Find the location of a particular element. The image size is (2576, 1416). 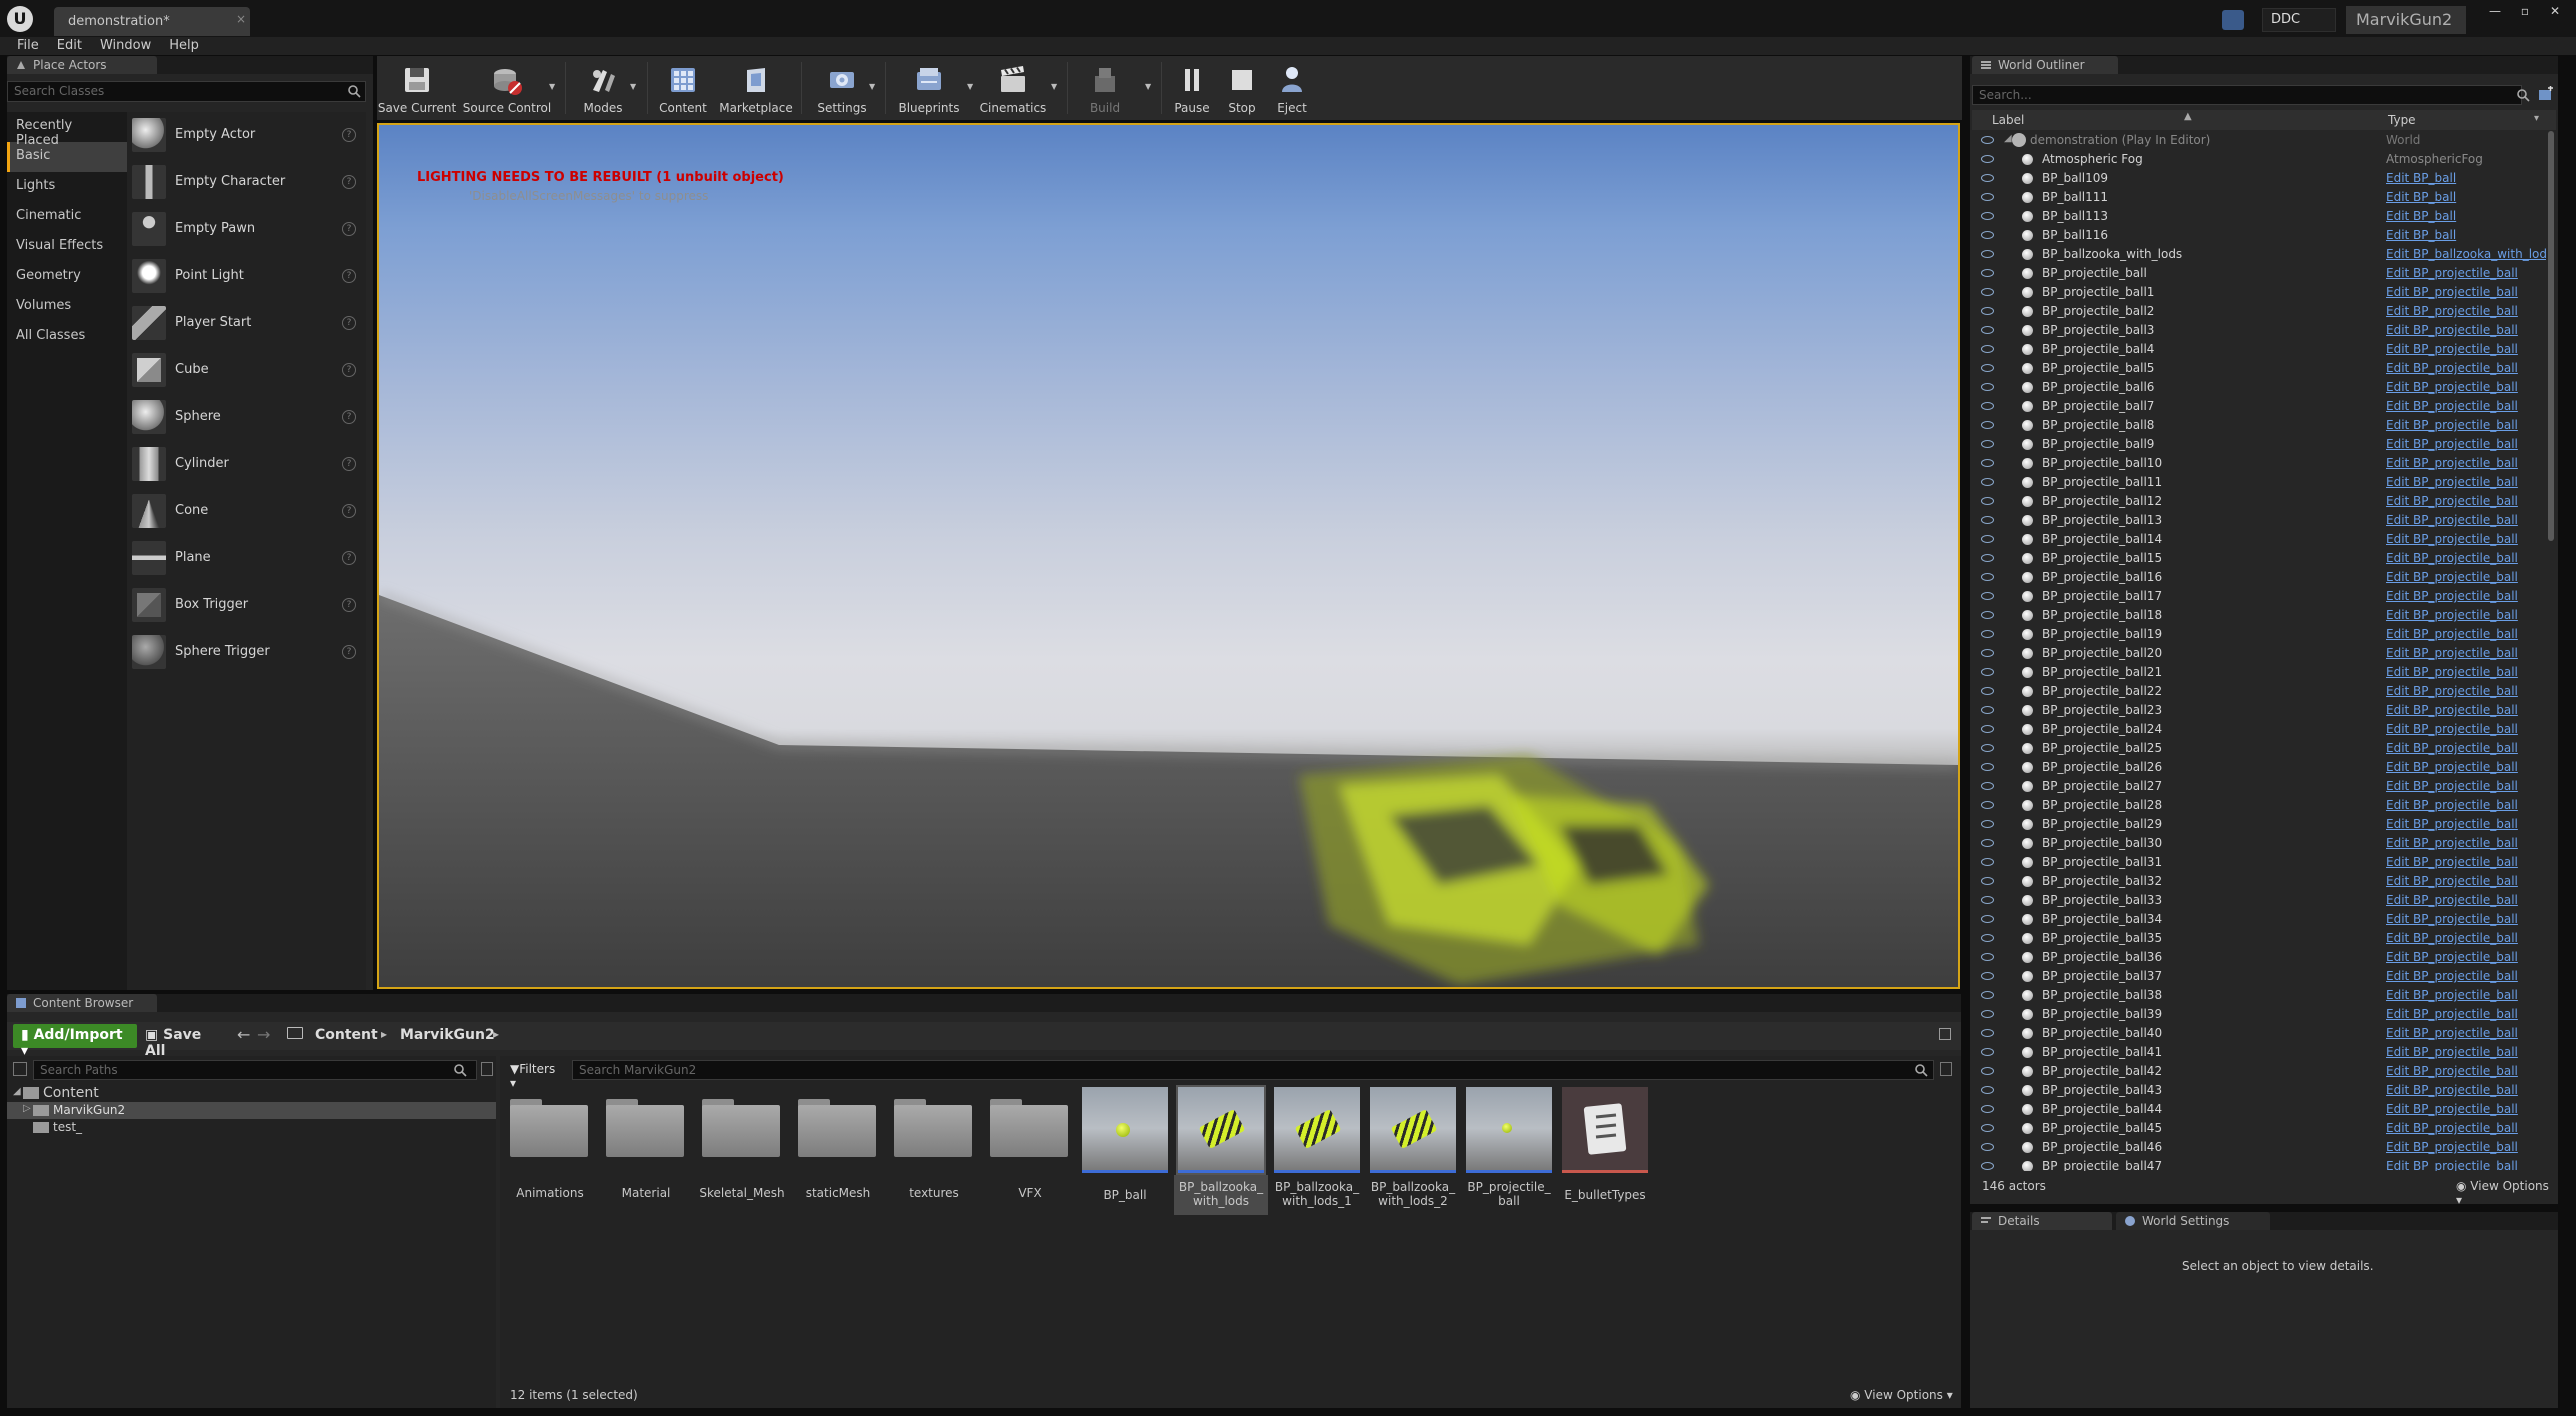

add-import-button: ▮ Add/Import ▾ is located at coordinates (75, 1041).